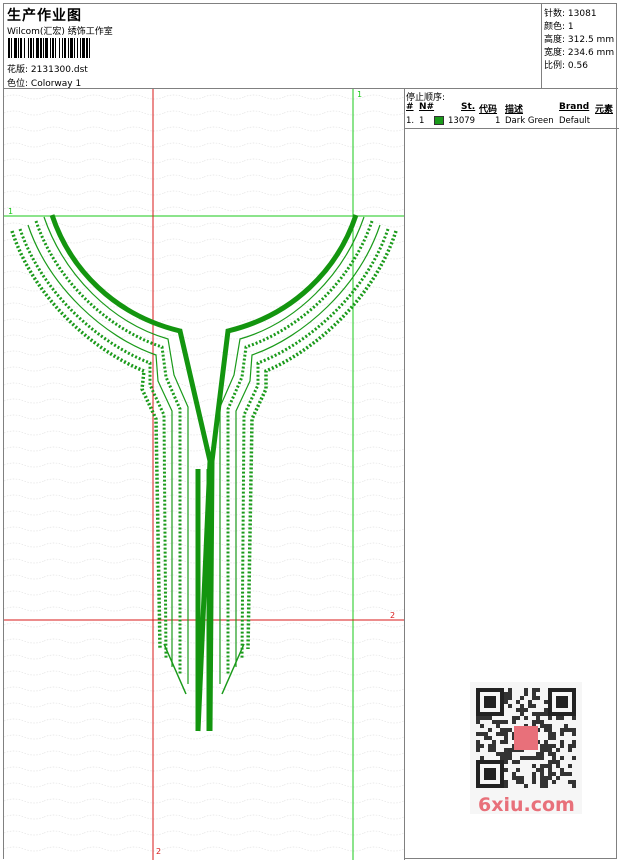 Image resolution: width=620 pixels, height=861 pixels. Describe the element at coordinates (422, 121) in the screenshot. I see `row-needle: 1` at that location.